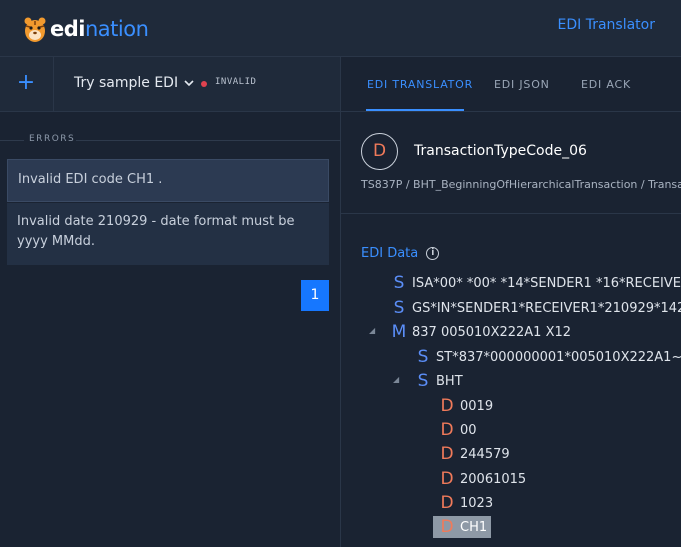  Describe the element at coordinates (340, 28) in the screenshot. I see `top-bar: edination EDI Translator` at that location.